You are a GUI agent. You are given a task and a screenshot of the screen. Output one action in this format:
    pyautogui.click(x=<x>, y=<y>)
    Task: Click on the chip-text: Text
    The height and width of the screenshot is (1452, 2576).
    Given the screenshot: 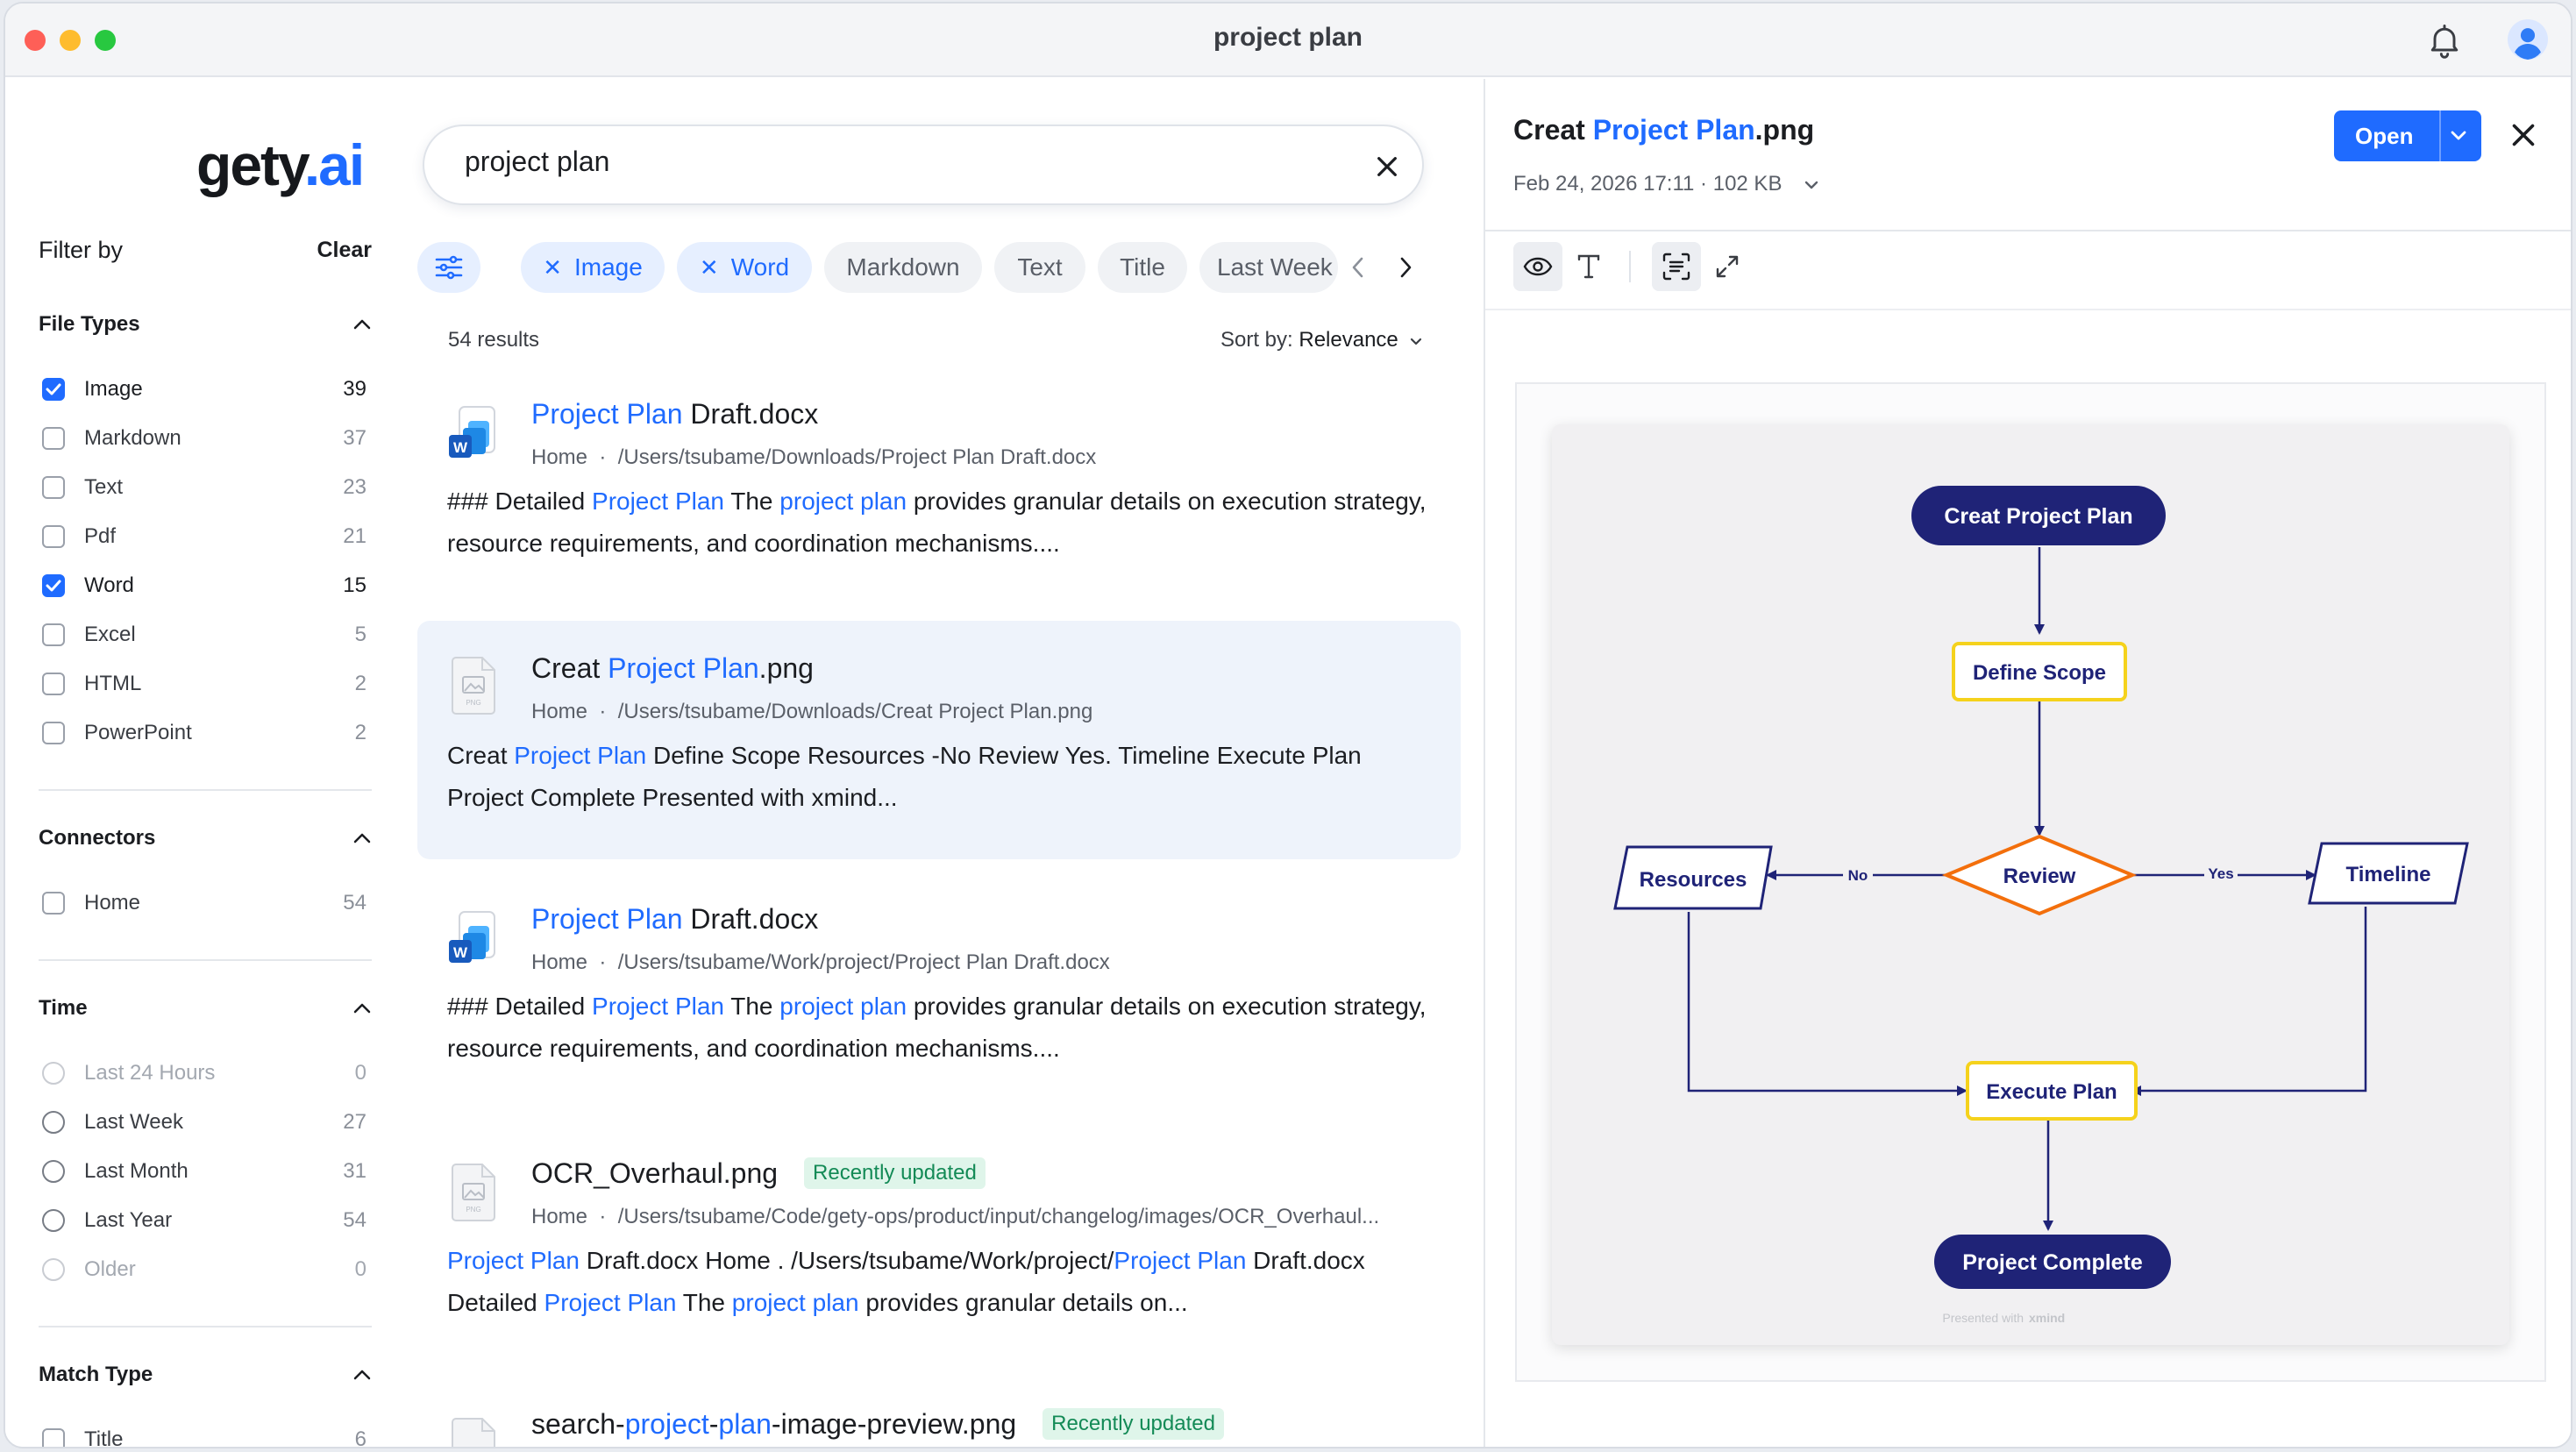 What is the action you would take?
    pyautogui.click(x=1039, y=267)
    